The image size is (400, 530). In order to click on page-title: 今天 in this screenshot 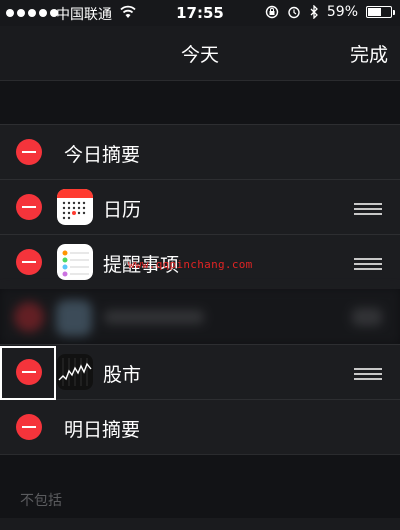, I will do `click(199, 55)`.